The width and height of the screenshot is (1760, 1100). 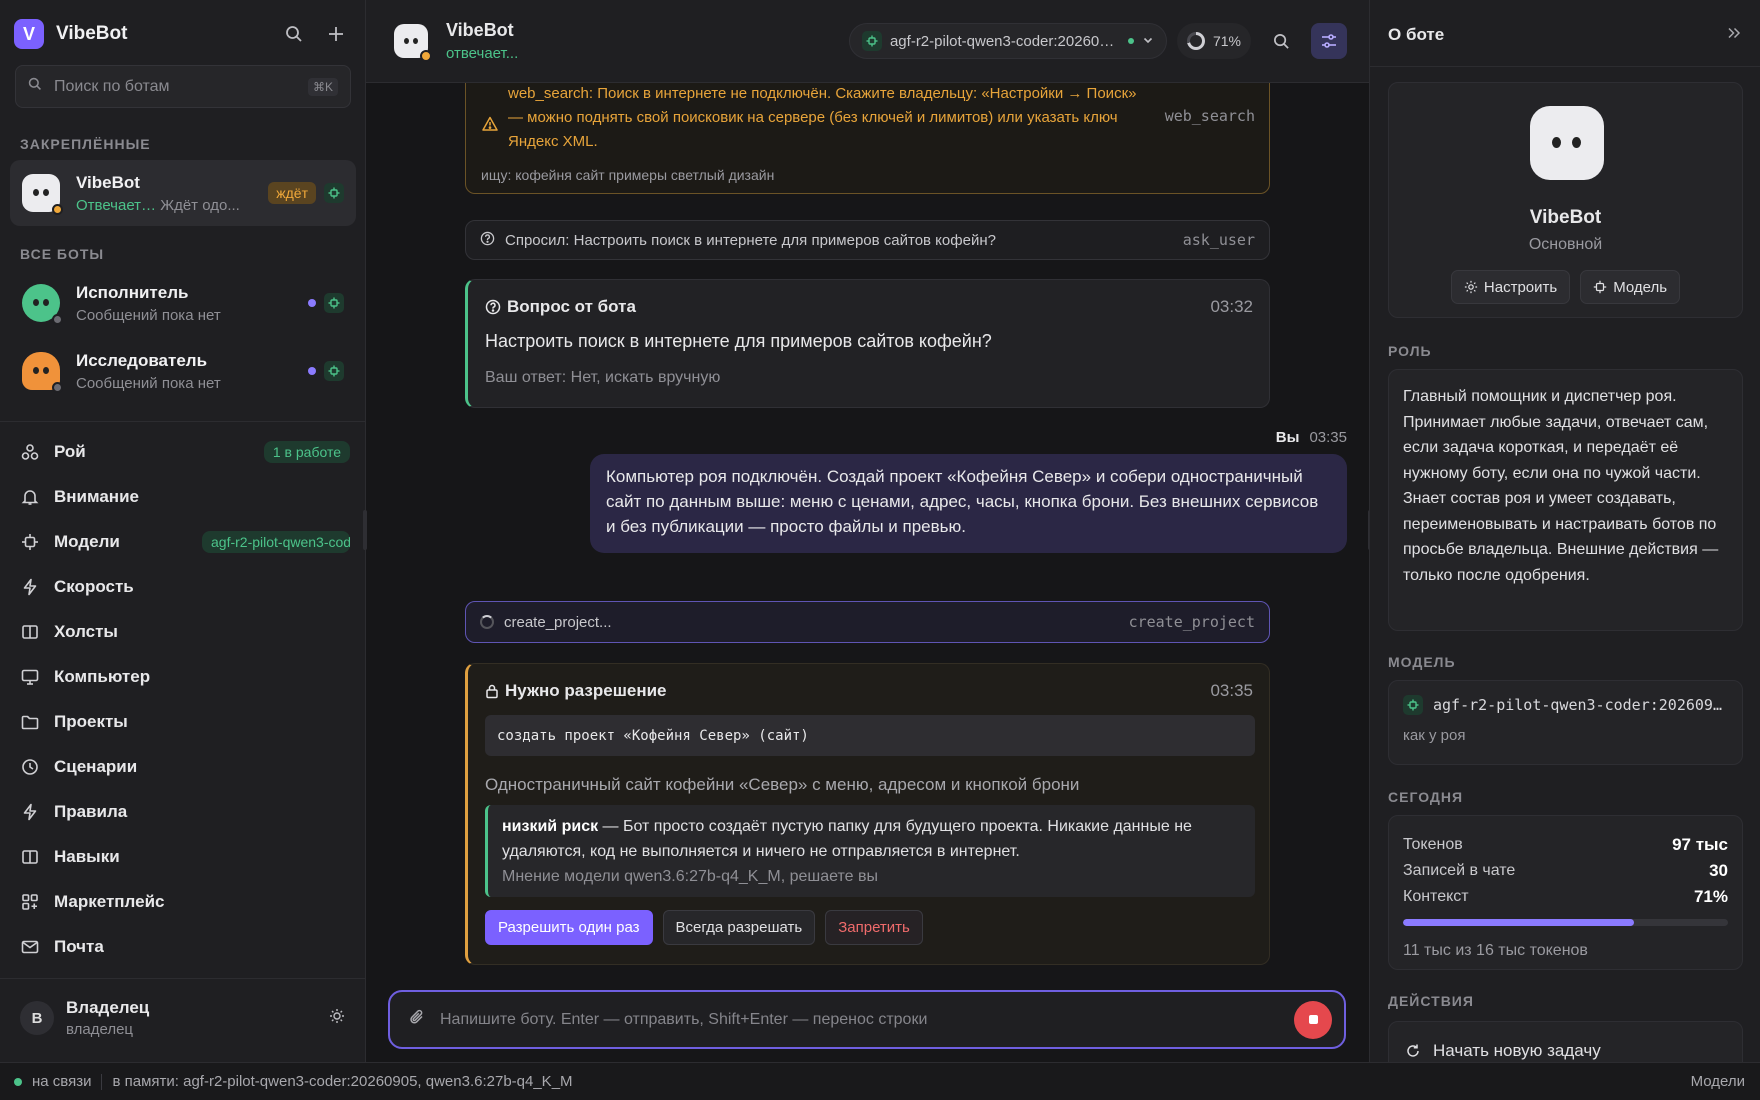 I want to click on allow-once-button: Разрешить один раз, so click(x=569, y=927).